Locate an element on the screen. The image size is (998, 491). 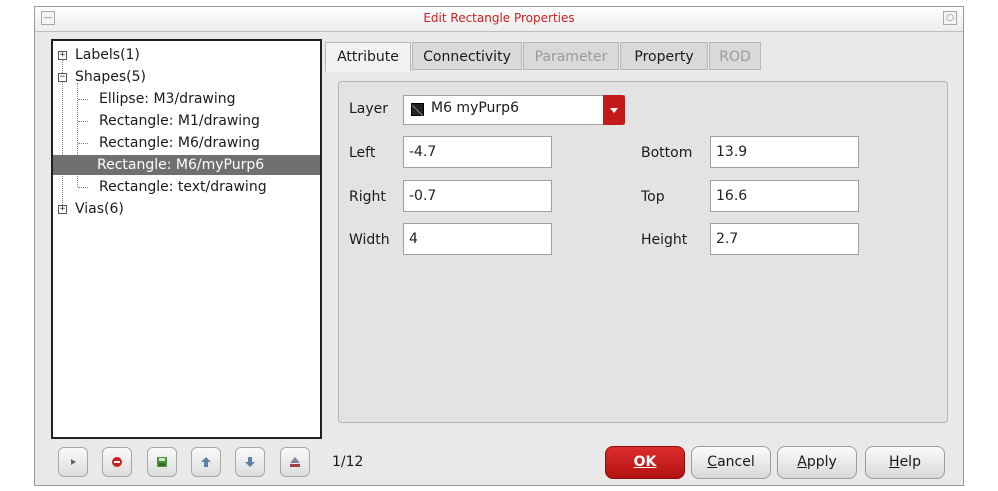
save-button is located at coordinates (162, 462).